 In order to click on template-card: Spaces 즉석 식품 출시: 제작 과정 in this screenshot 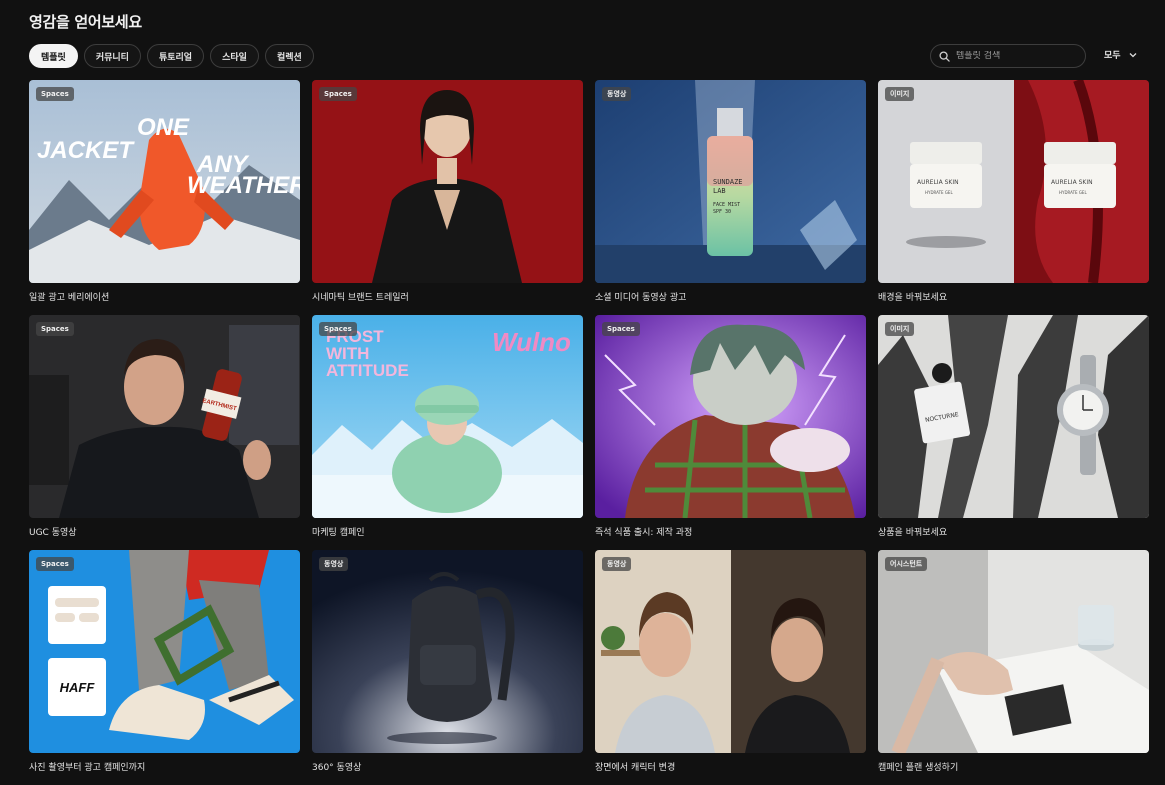, I will do `click(730, 432)`.